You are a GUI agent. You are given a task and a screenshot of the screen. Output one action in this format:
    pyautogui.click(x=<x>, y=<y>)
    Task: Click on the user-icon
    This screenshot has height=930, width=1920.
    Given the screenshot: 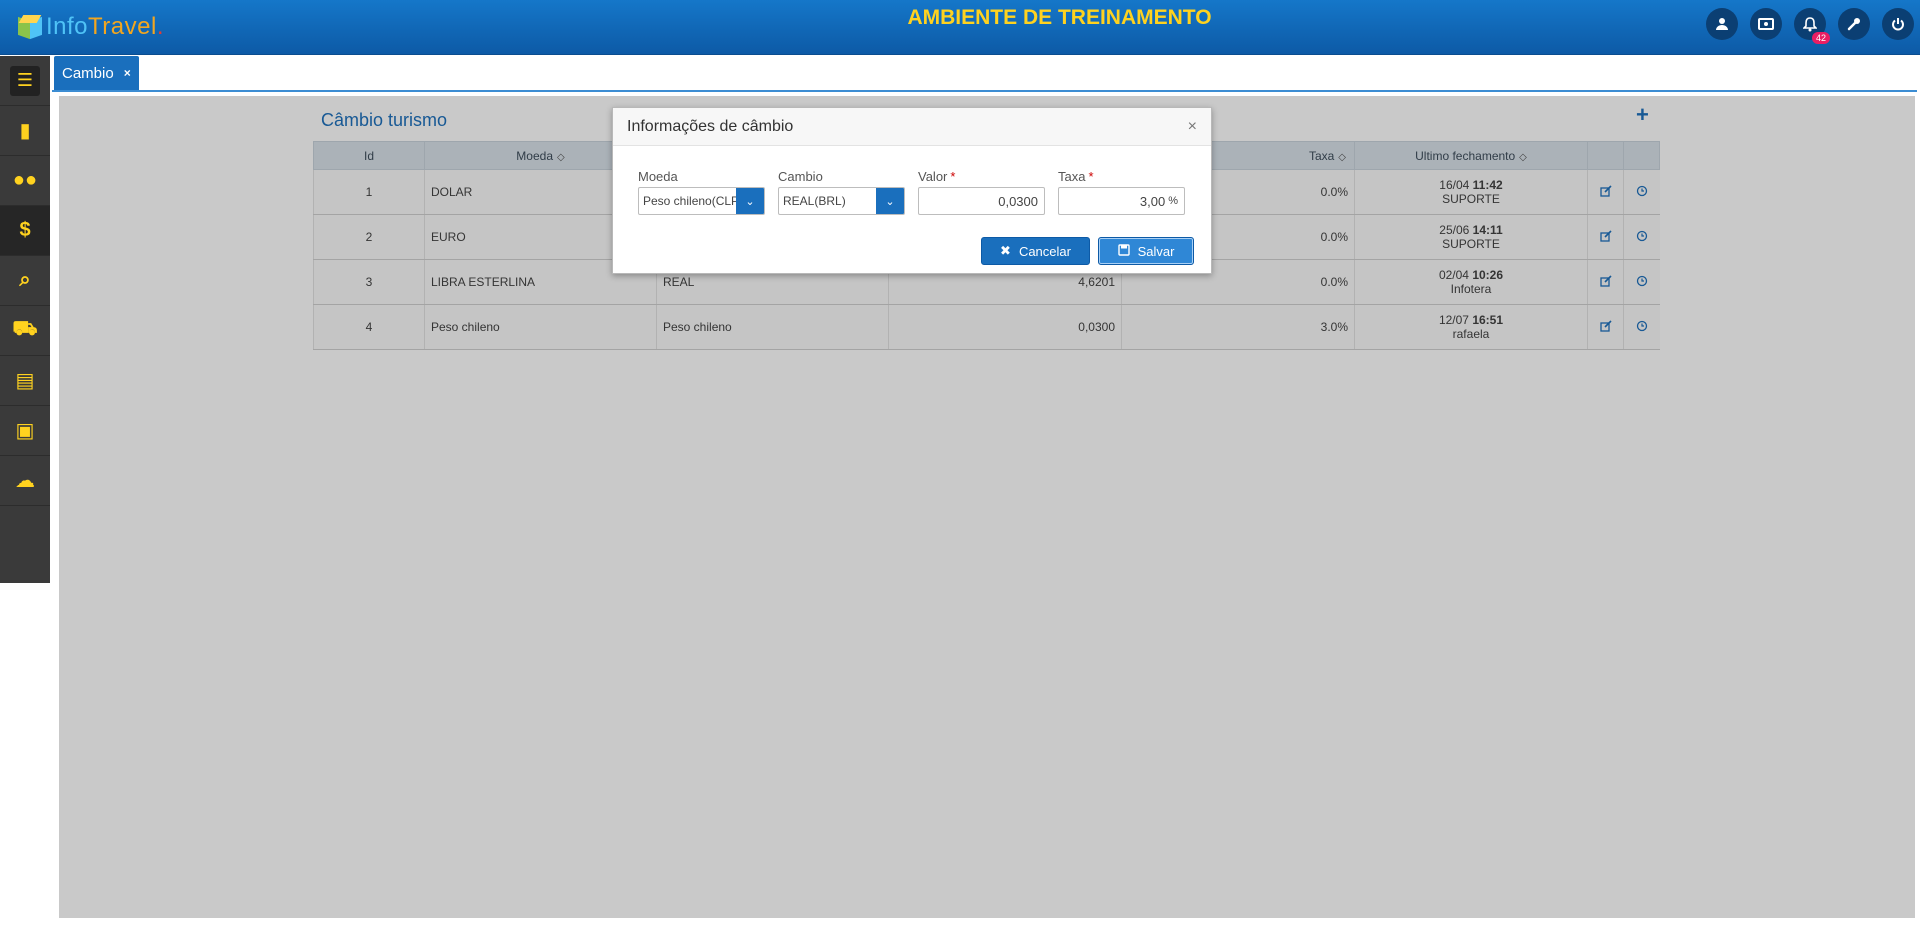 What is the action you would take?
    pyautogui.click(x=1722, y=24)
    